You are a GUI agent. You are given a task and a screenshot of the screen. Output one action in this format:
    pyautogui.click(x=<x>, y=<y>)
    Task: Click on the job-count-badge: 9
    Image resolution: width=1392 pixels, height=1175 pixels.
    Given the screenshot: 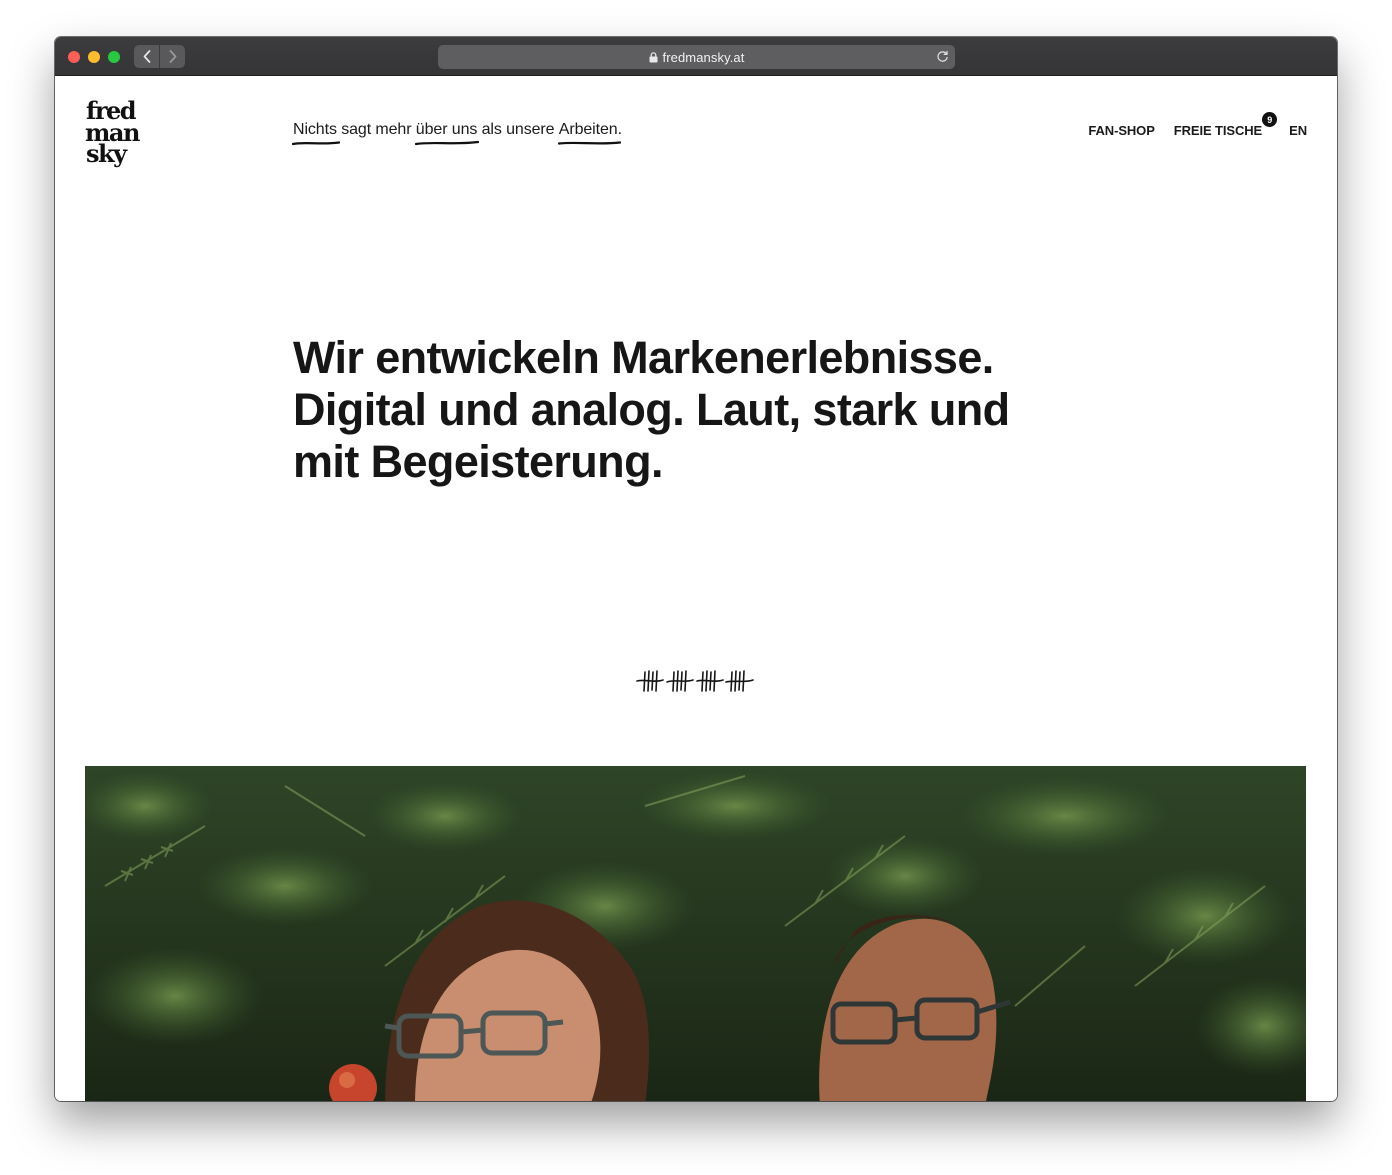 What is the action you would take?
    pyautogui.click(x=1270, y=119)
    